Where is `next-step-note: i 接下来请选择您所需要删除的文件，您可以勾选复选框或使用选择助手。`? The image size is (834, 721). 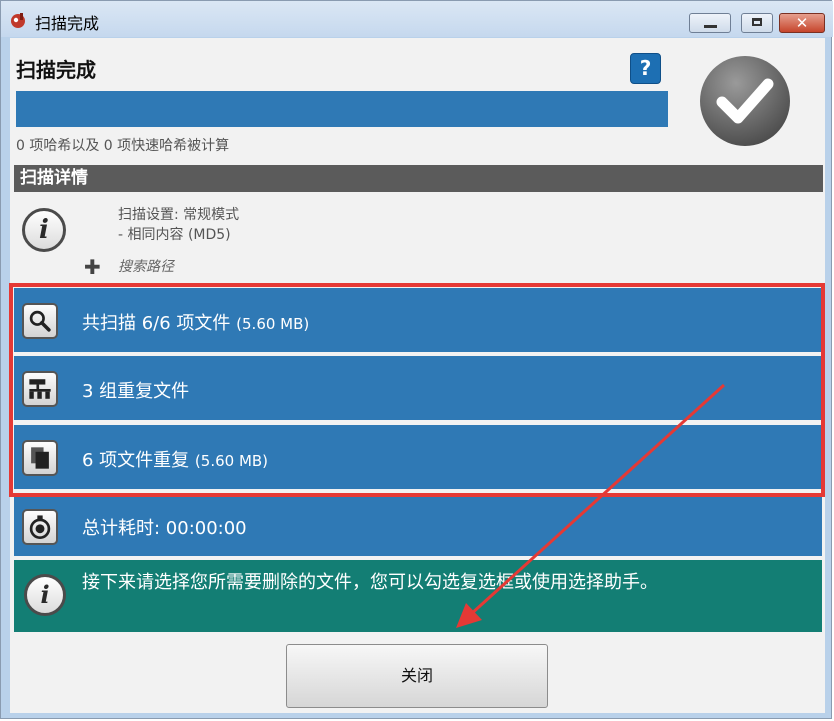 next-step-note: i 接下来请选择您所需要删除的文件，您可以勾选复选框或使用选择助手。 is located at coordinates (418, 596).